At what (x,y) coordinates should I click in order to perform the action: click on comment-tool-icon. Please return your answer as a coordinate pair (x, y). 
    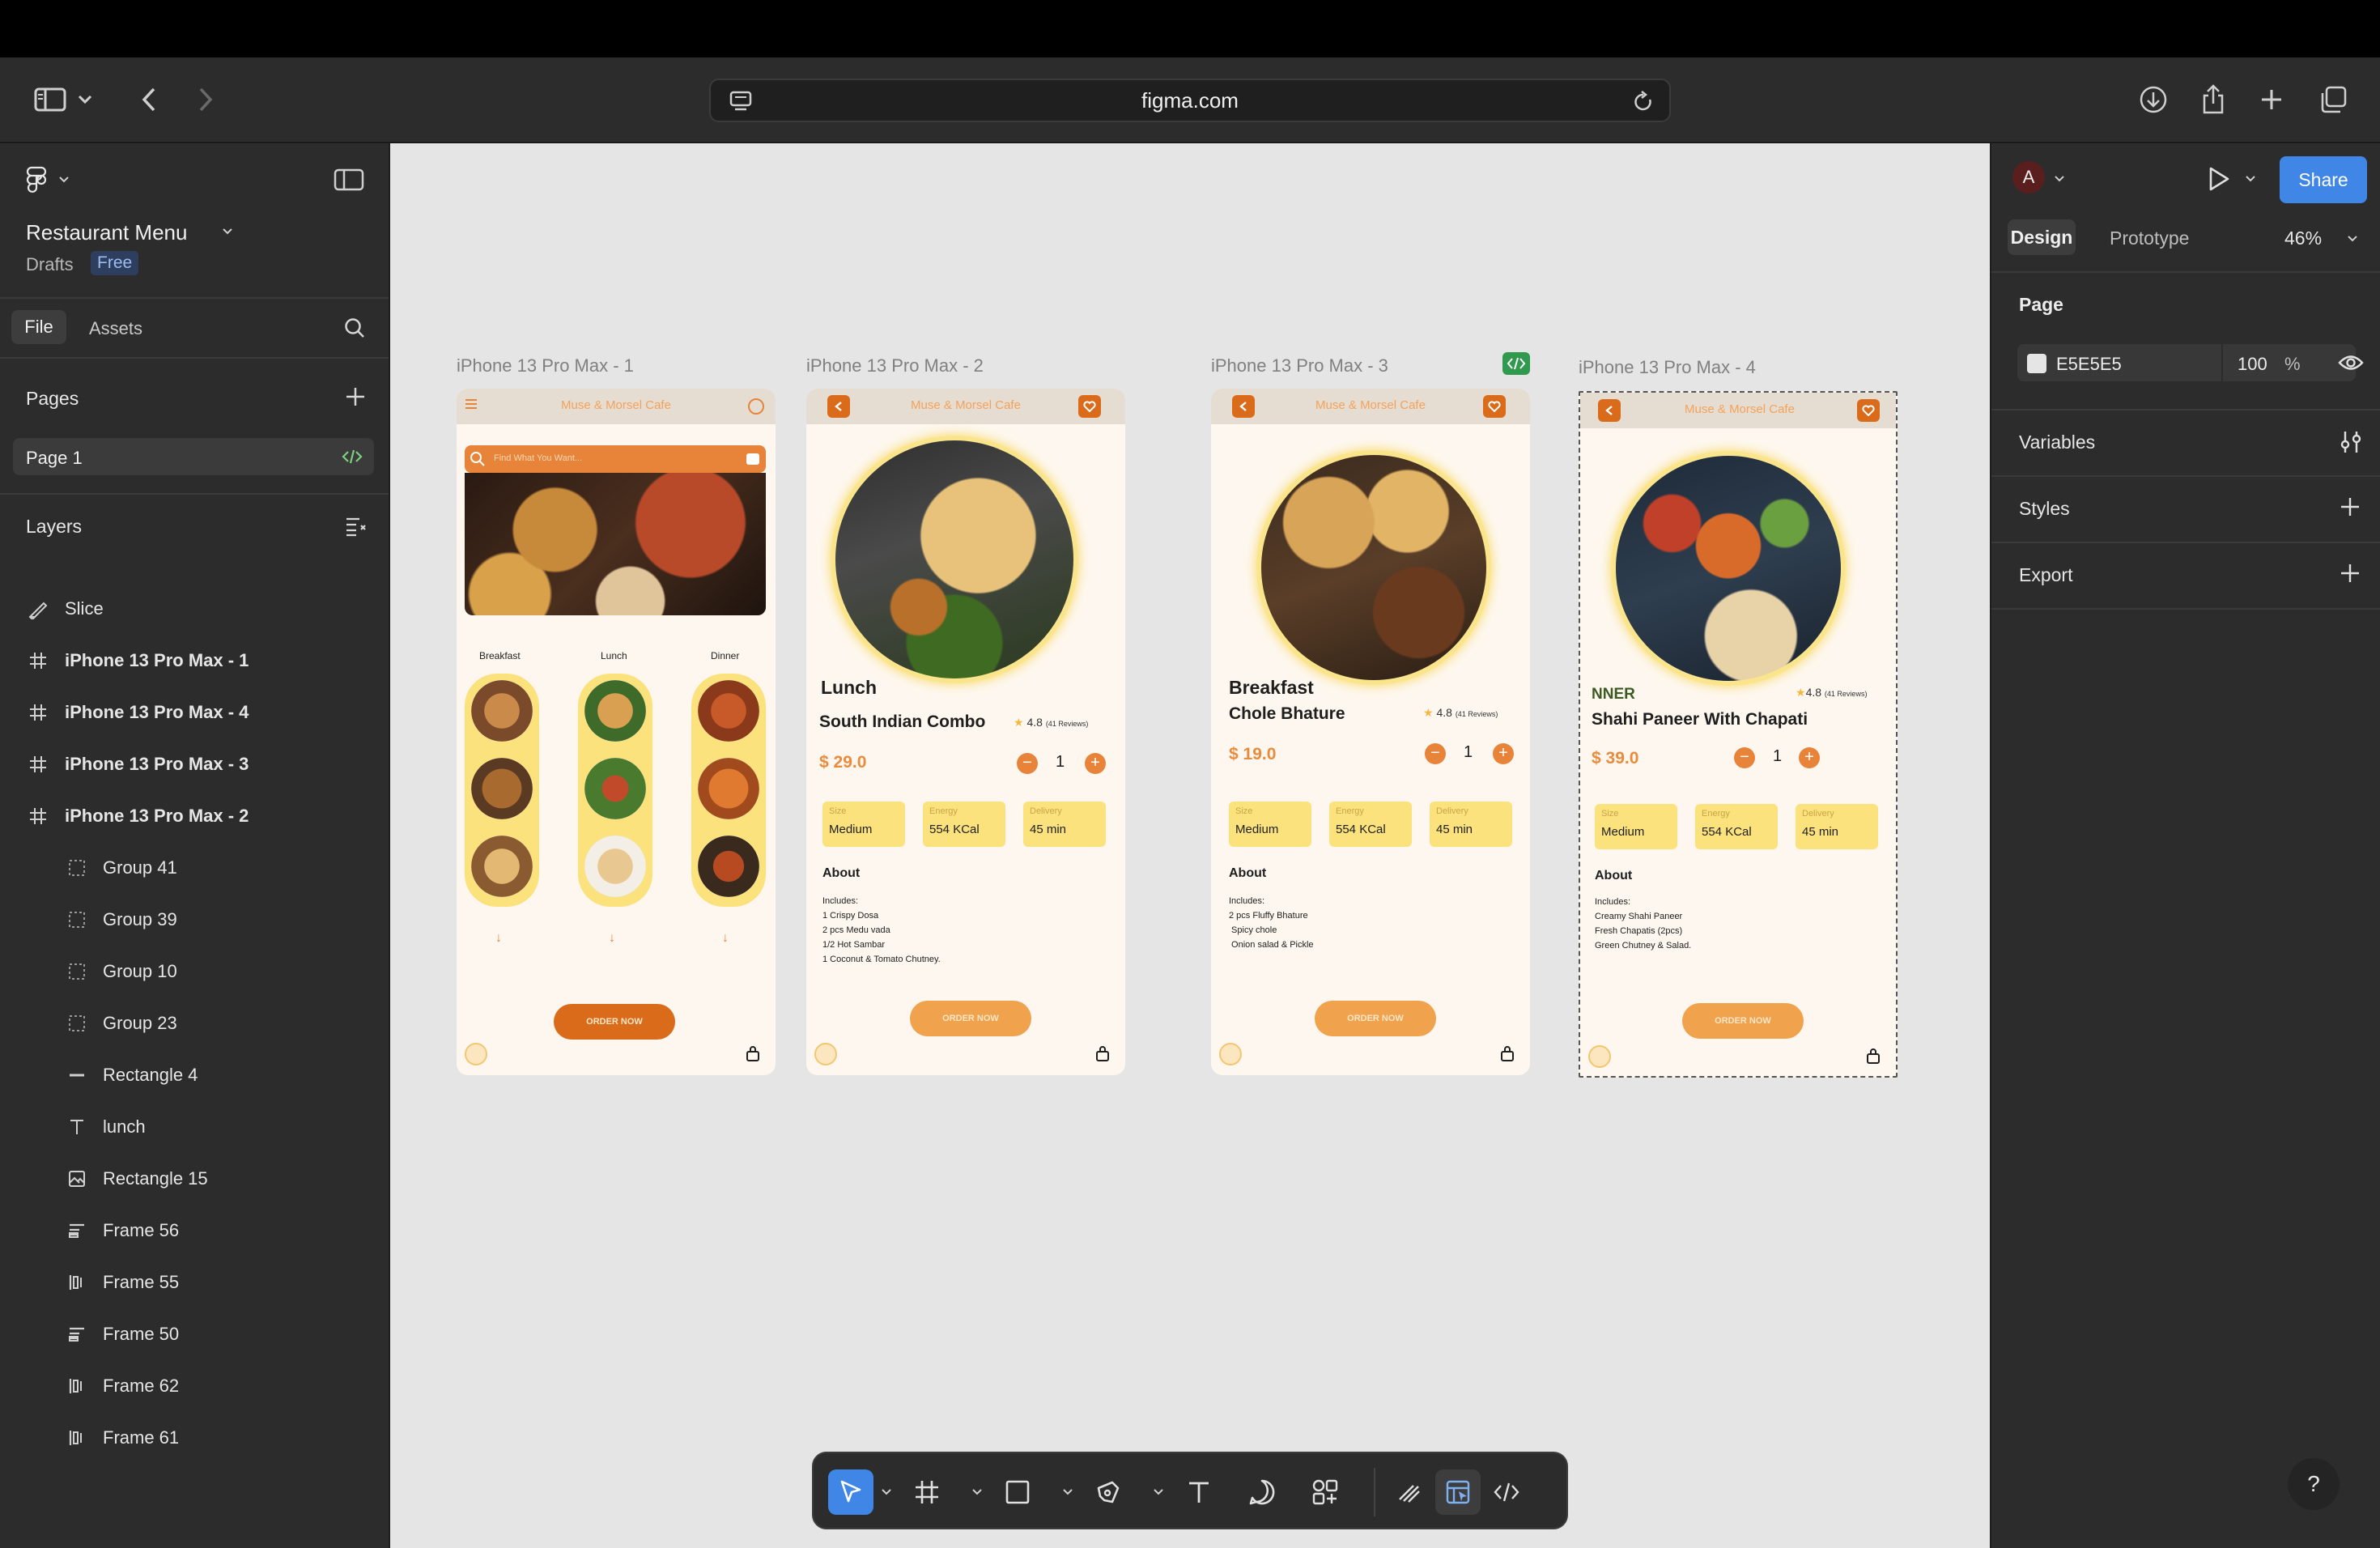
    Looking at the image, I should click on (1262, 1492).